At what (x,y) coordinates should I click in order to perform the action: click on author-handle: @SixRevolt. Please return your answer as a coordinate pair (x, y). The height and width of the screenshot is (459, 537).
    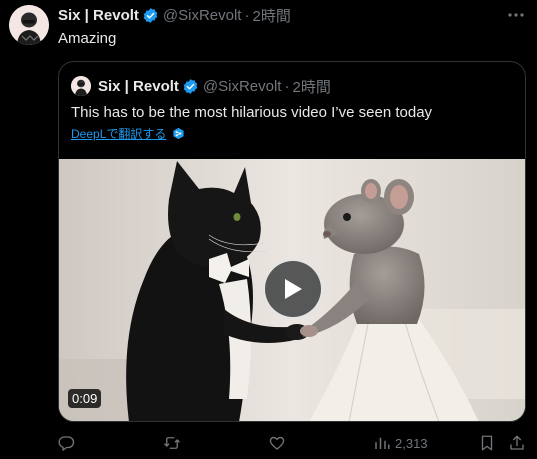
    Looking at the image, I should click on (202, 15).